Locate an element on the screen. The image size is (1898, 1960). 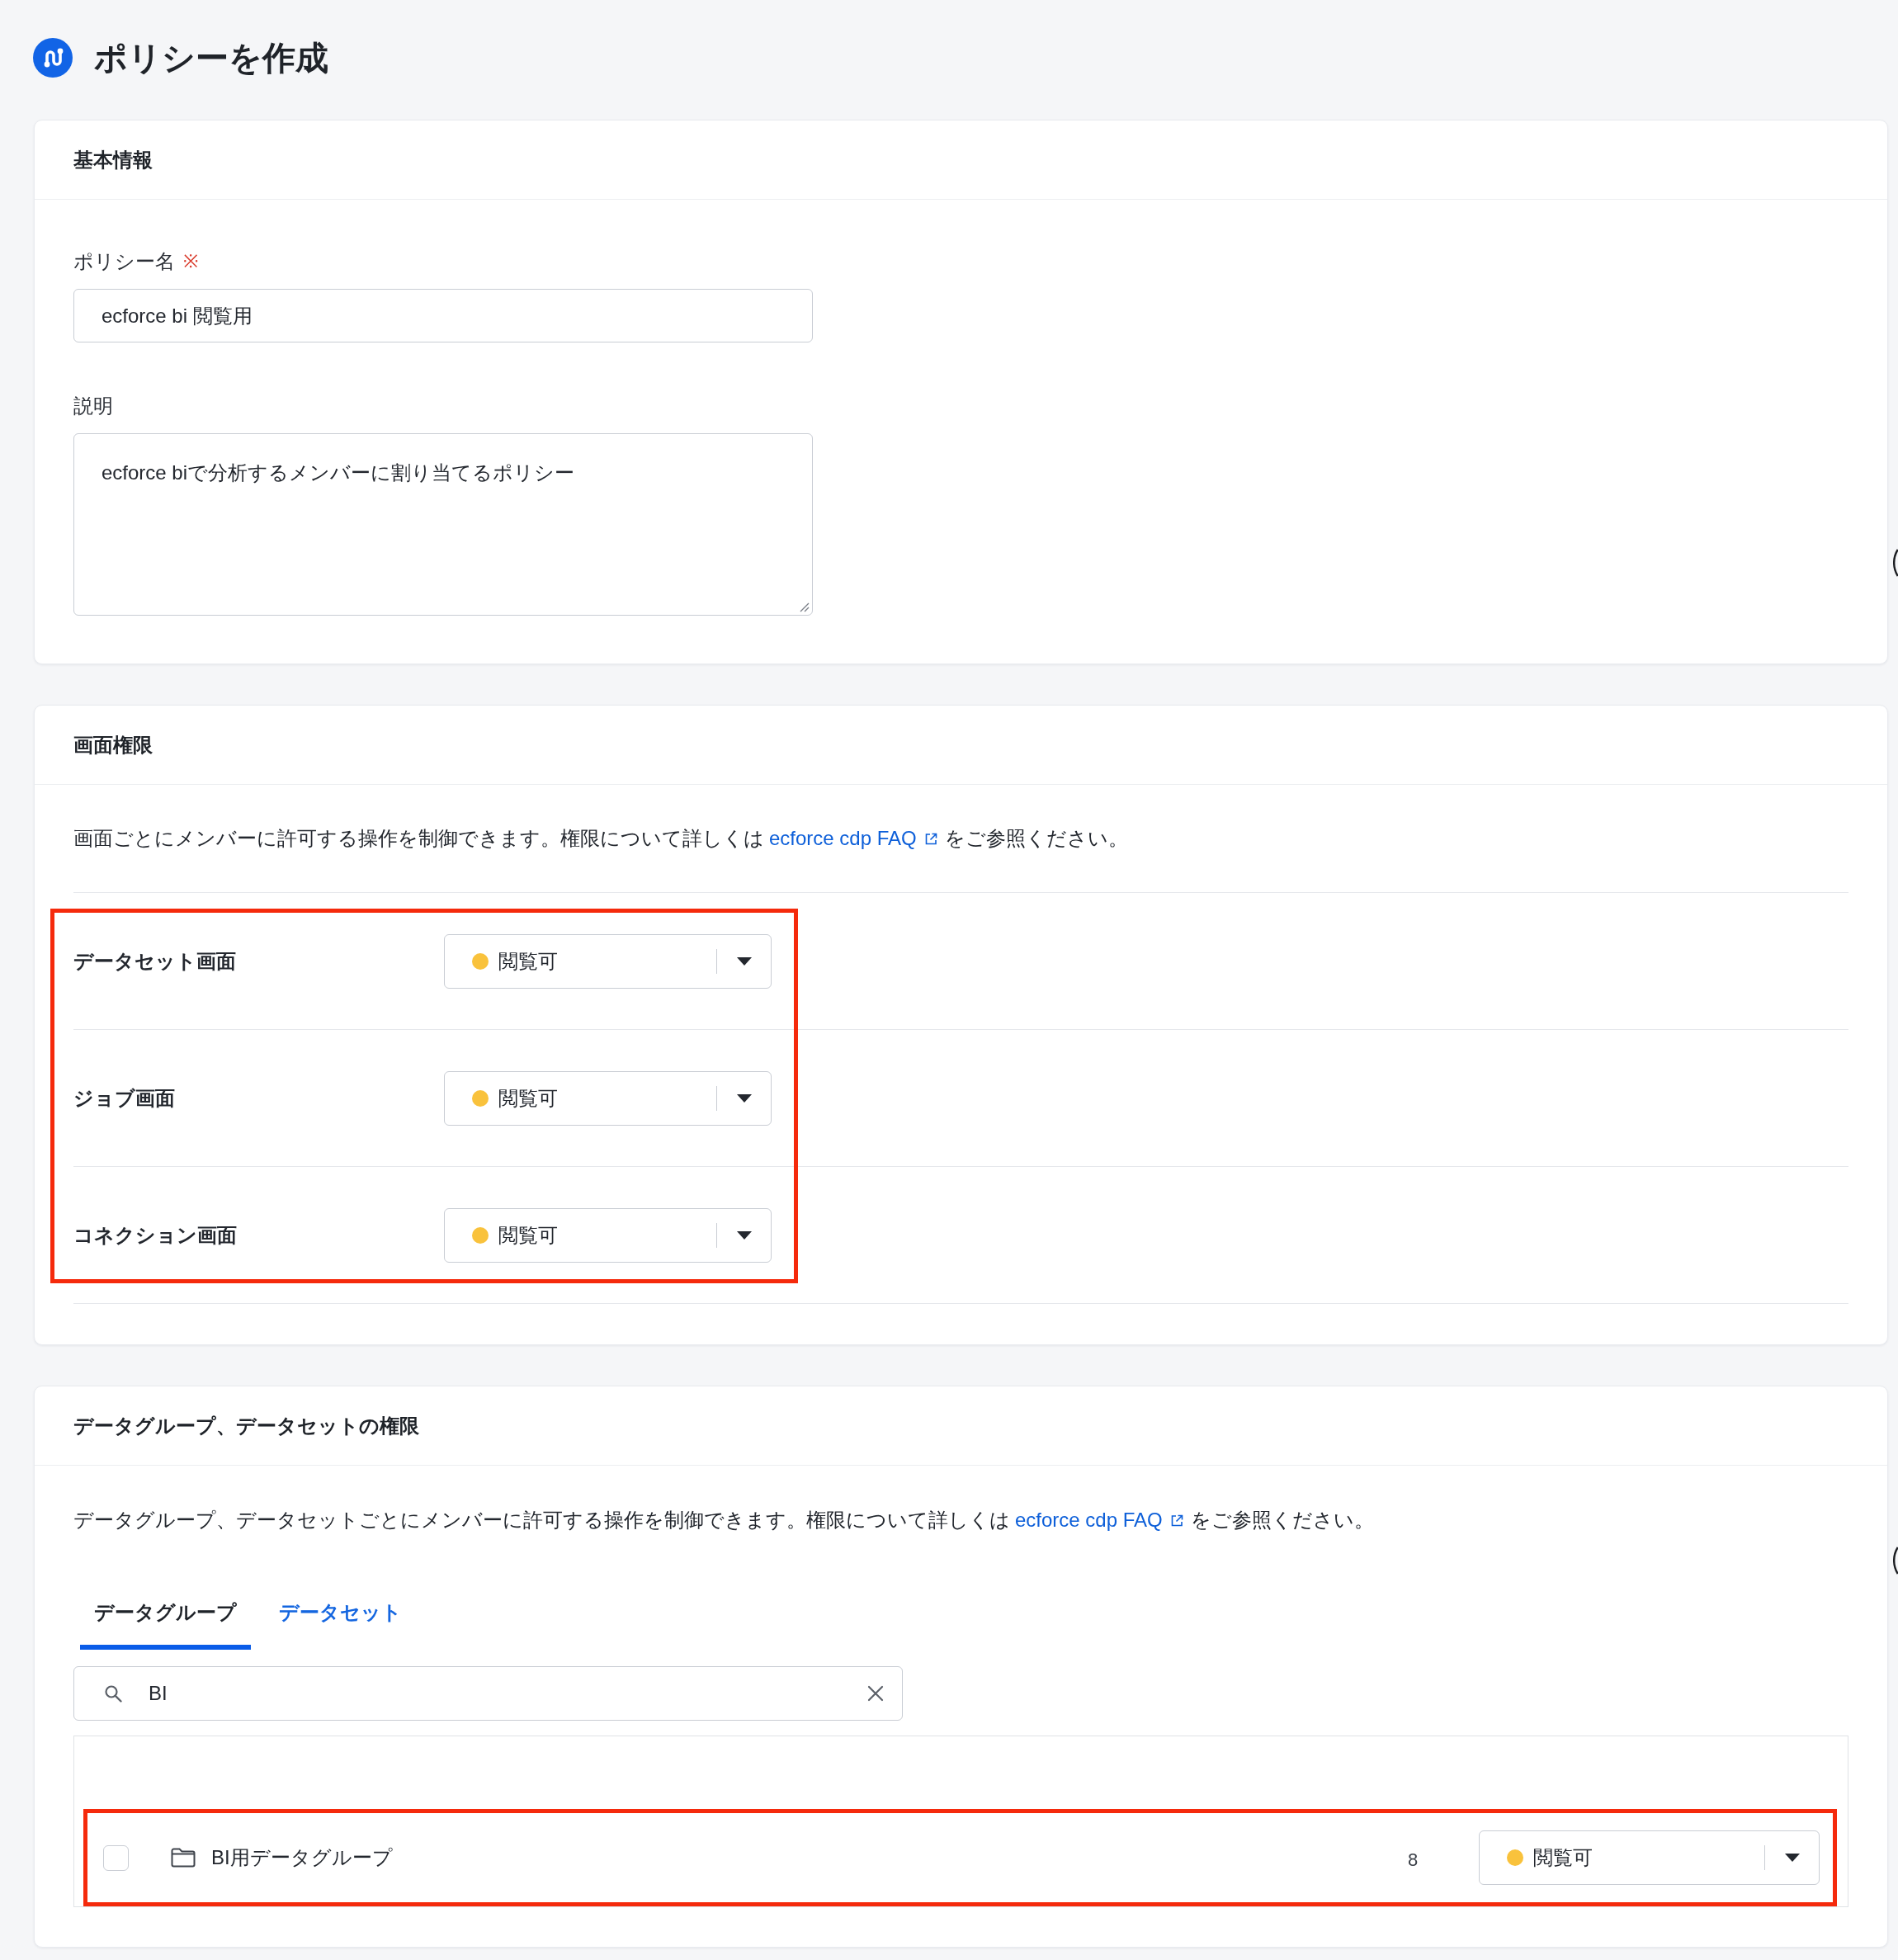
section-heading: 基本情報 is located at coordinates (113, 159).